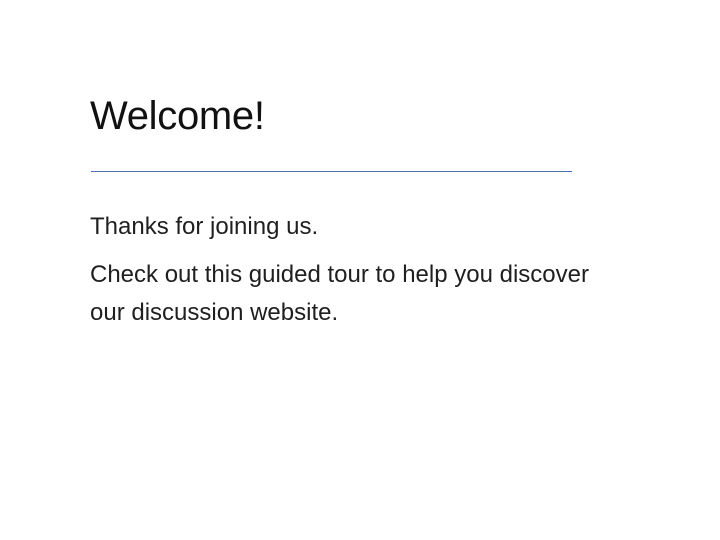 Image resolution: width=720 pixels, height=540 pixels. I want to click on title-divider, so click(331, 171).